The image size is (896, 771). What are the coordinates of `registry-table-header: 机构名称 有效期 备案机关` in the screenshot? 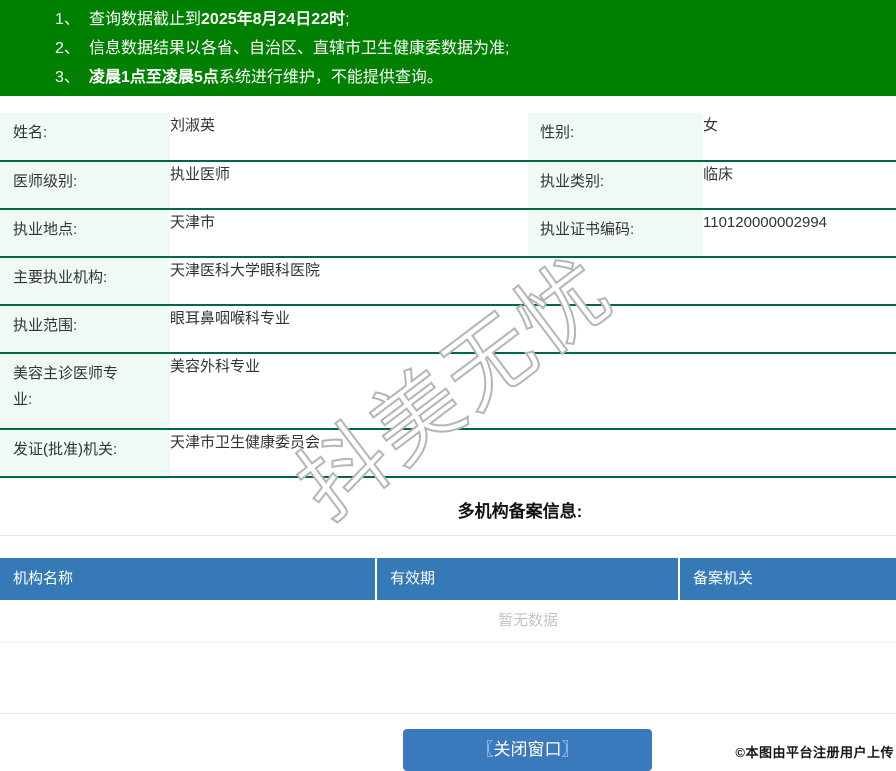 It's located at (448, 579).